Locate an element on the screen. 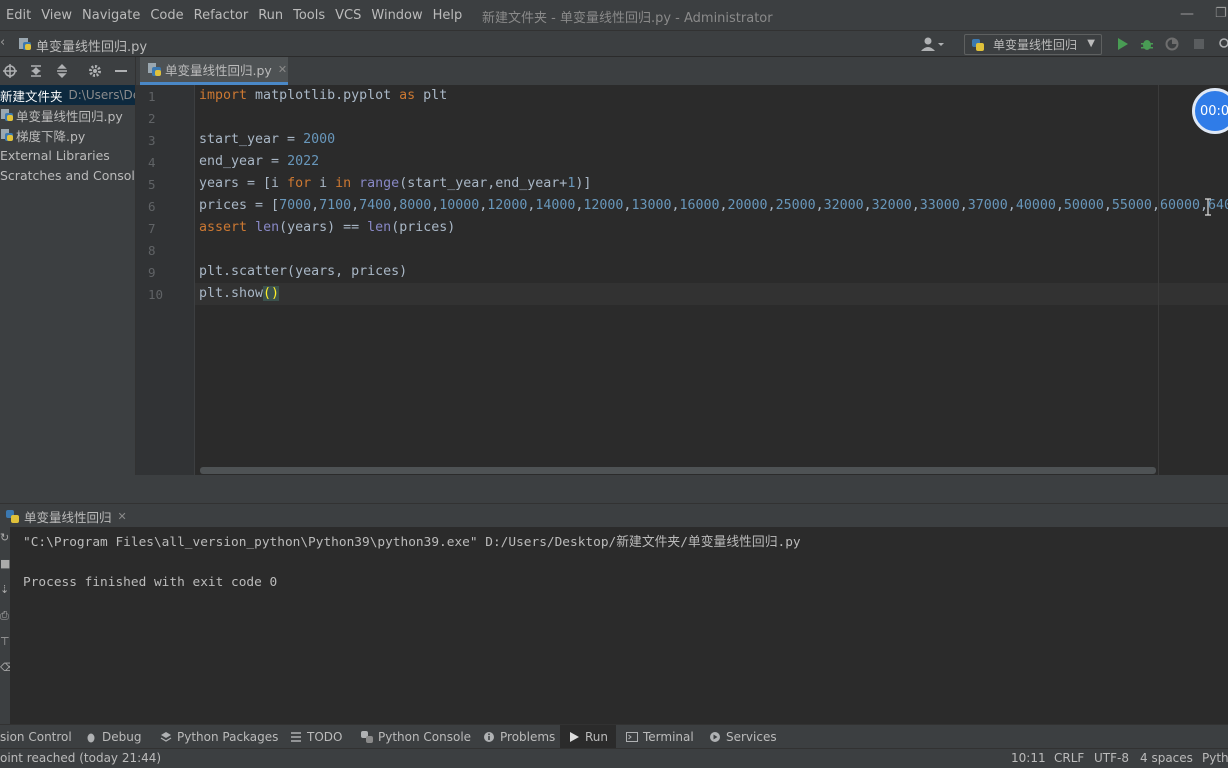  tool-version-control: sion Control is located at coordinates (36, 737).